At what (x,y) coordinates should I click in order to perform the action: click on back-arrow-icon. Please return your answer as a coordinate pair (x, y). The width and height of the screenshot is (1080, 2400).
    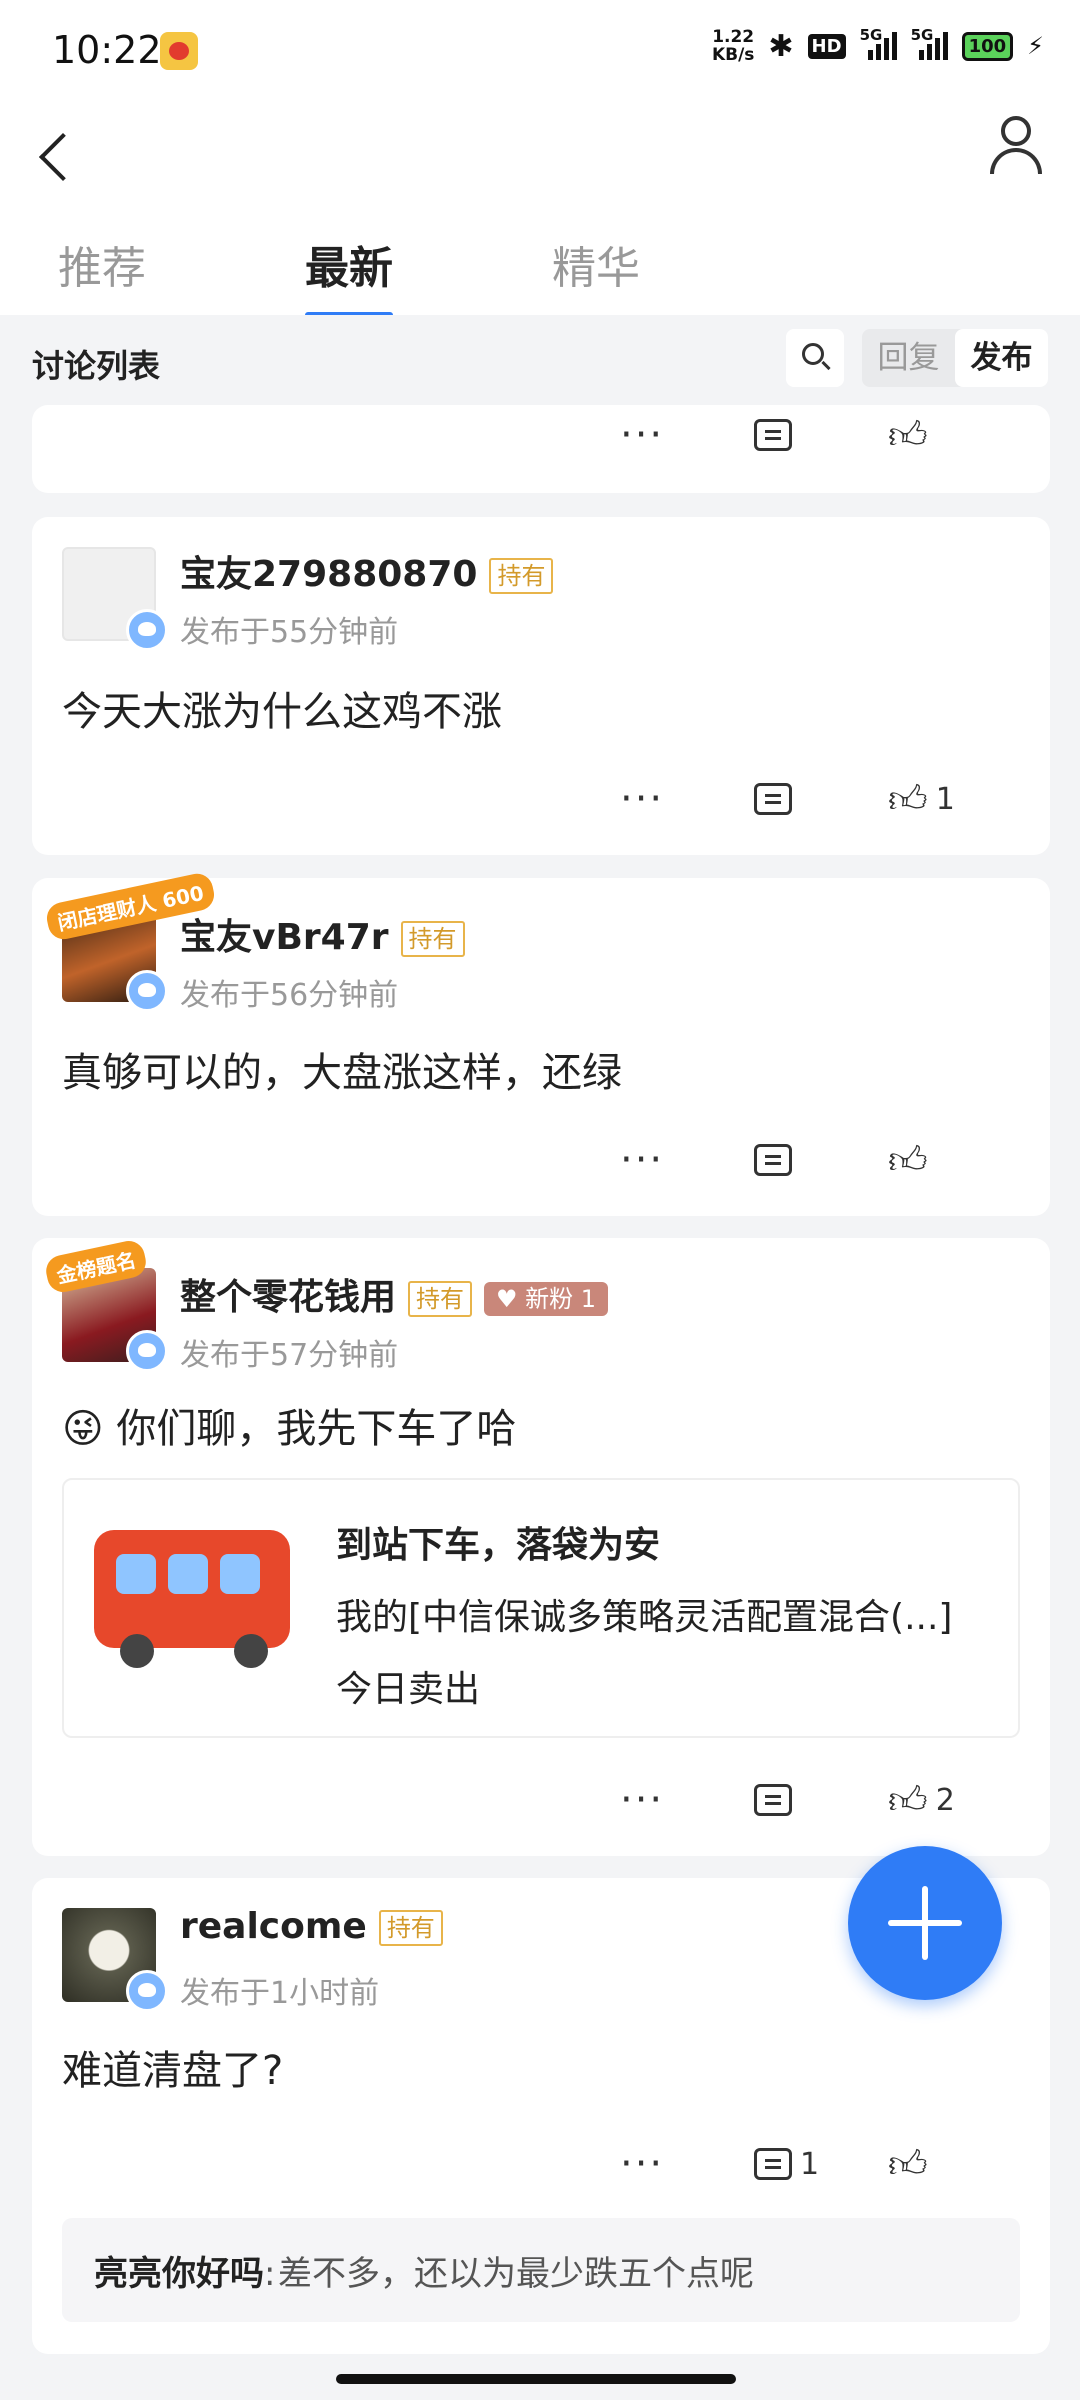
    Looking at the image, I should click on (62, 155).